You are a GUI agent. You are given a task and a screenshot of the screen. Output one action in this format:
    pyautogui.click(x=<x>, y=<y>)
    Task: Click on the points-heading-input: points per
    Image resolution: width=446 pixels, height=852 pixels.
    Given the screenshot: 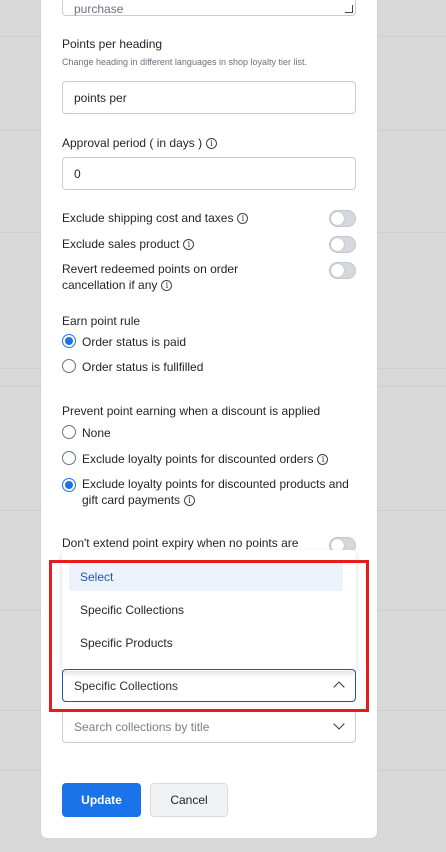 What is the action you would take?
    pyautogui.click(x=209, y=97)
    